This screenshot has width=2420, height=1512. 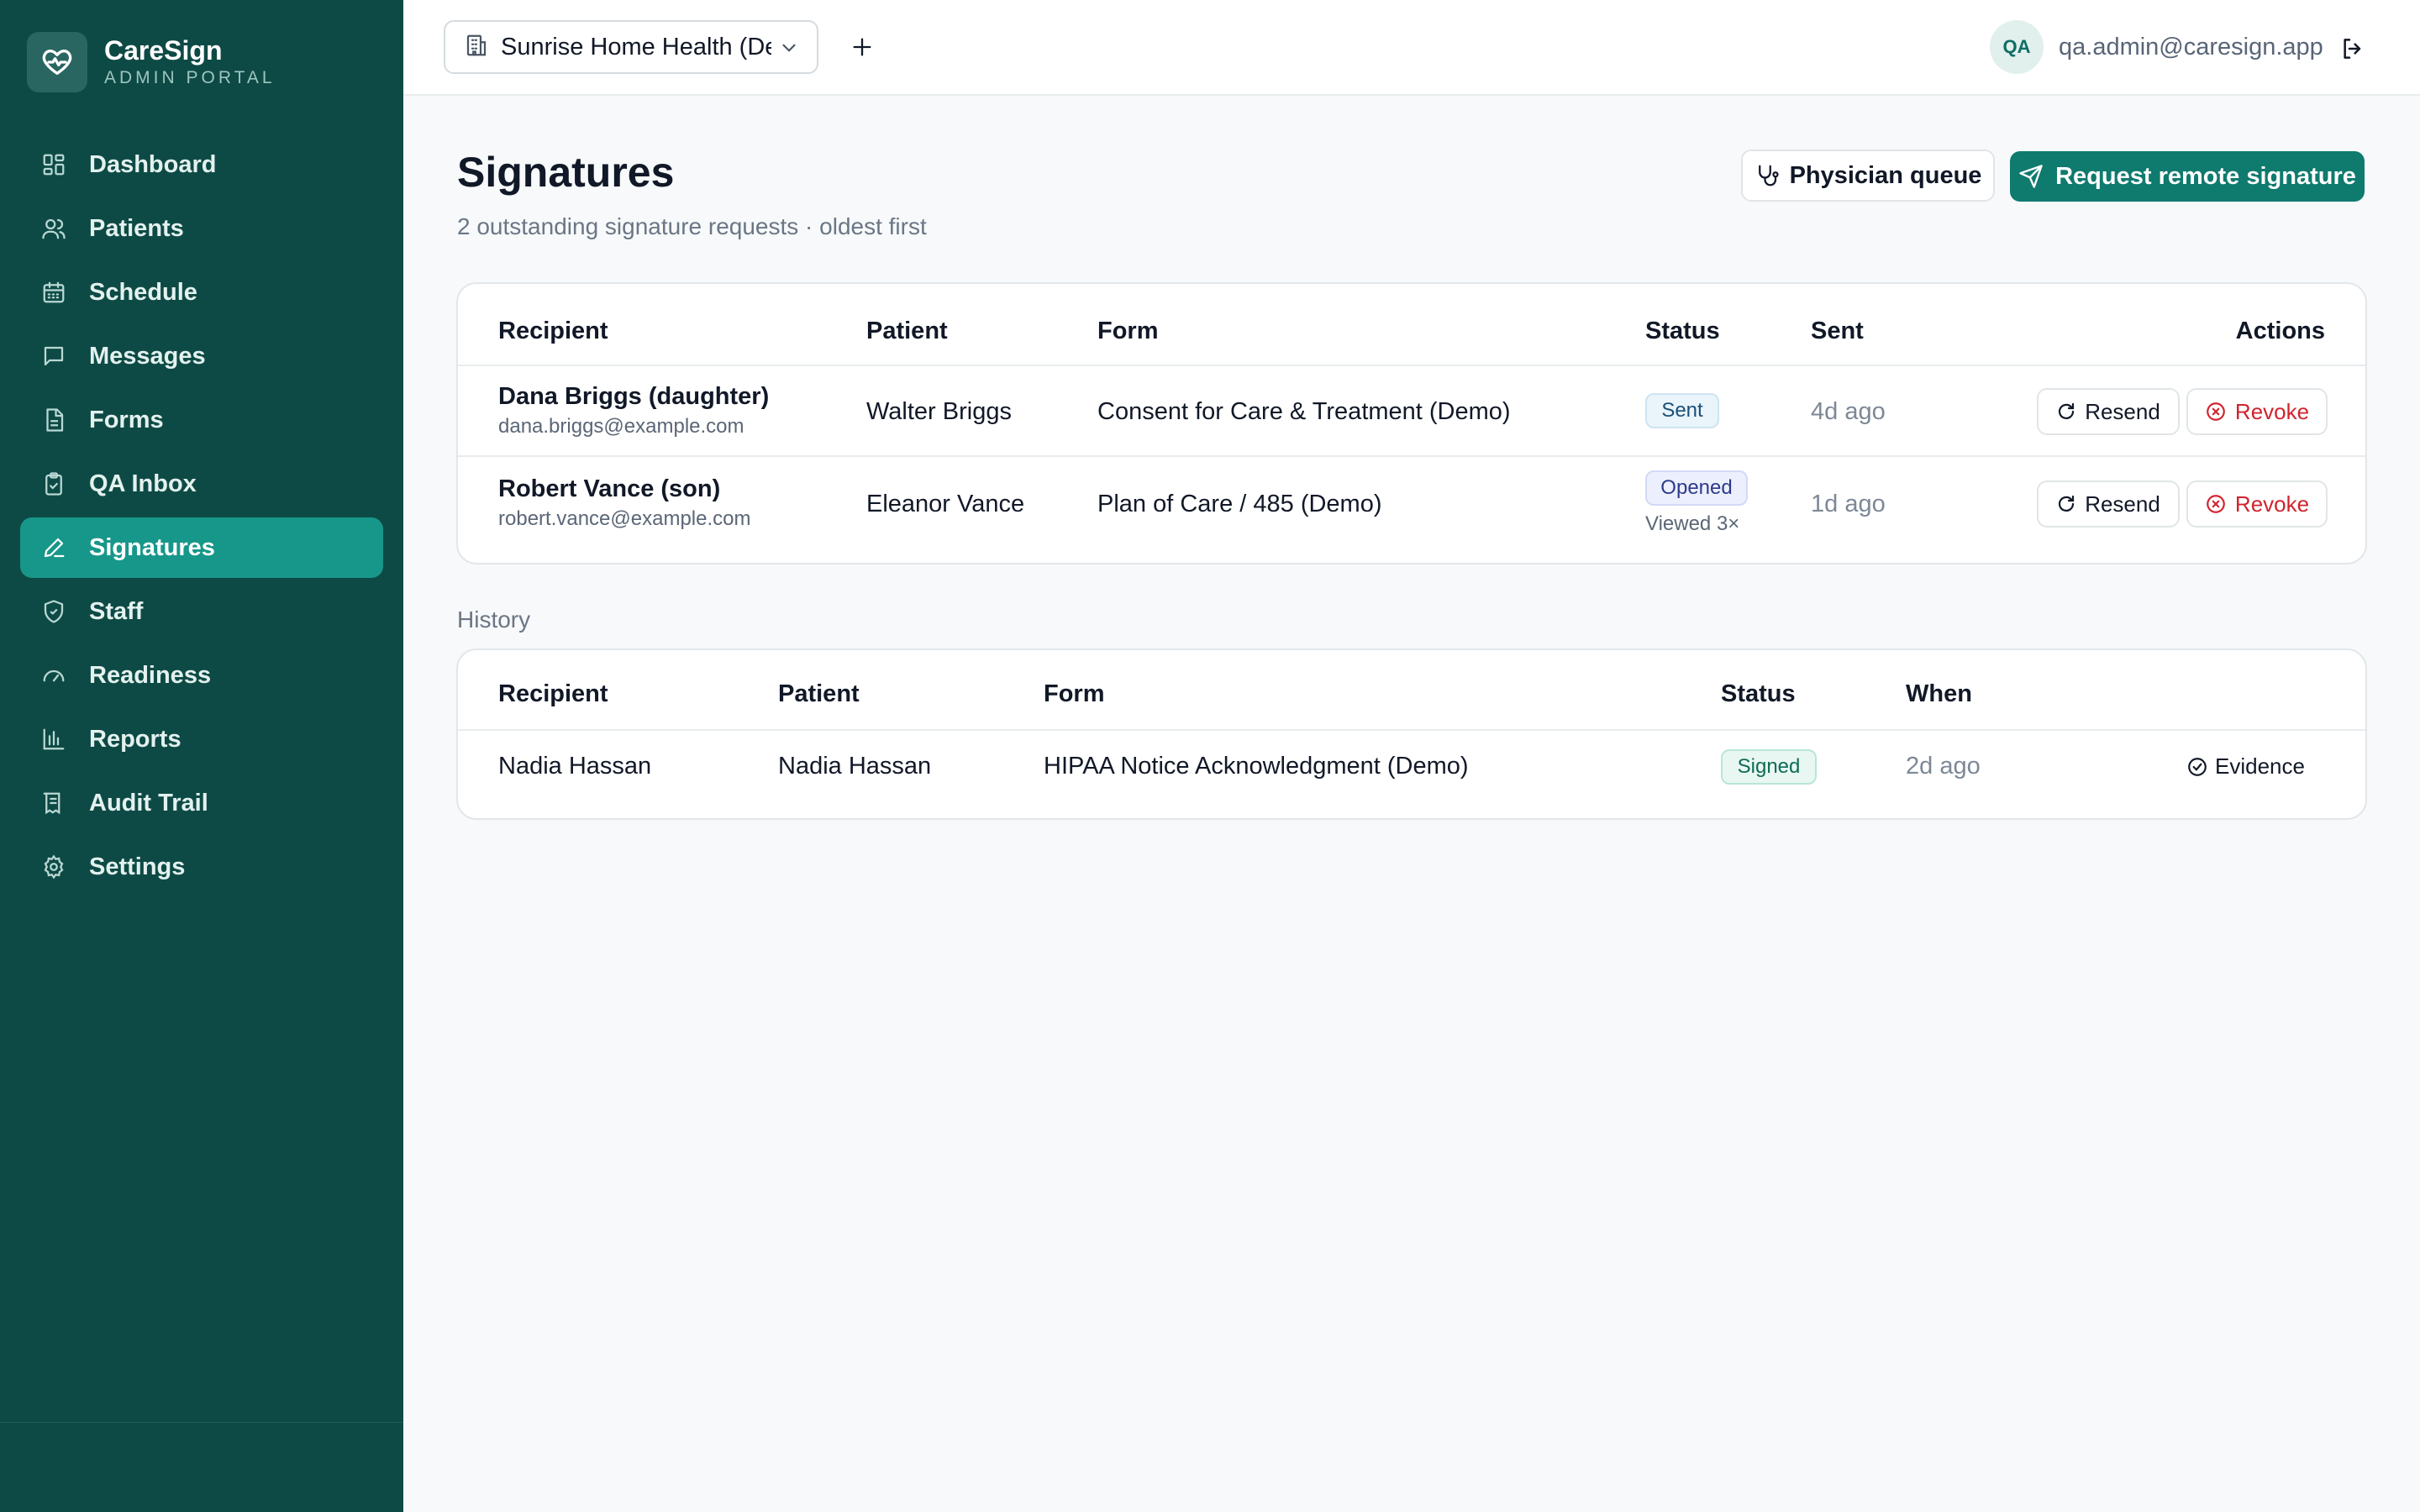 I want to click on shield-check-icon, so click(x=53, y=611).